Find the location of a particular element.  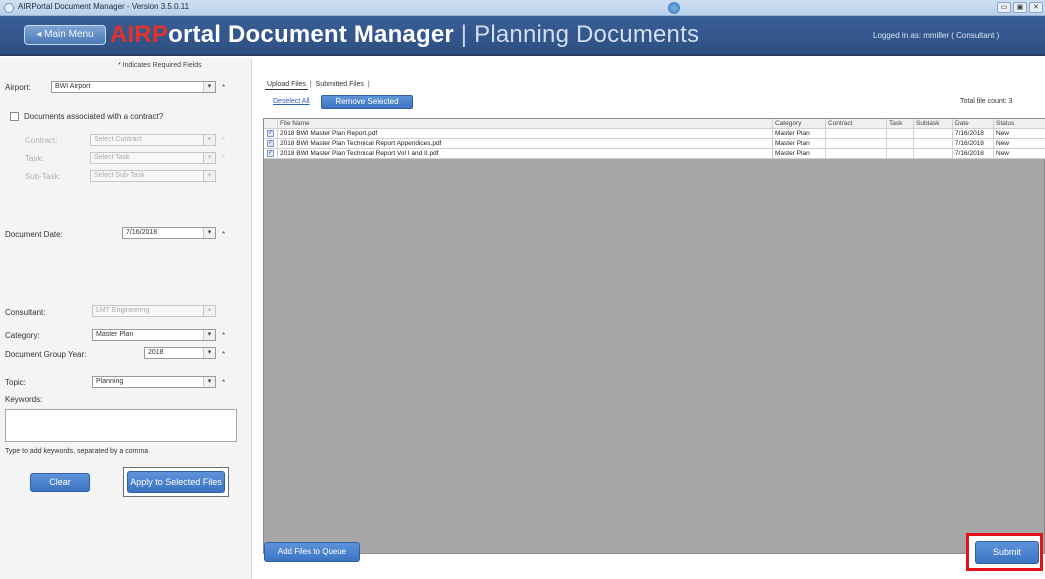

file-tabs: Upload Files | Submitted Files | is located at coordinates (317, 85).